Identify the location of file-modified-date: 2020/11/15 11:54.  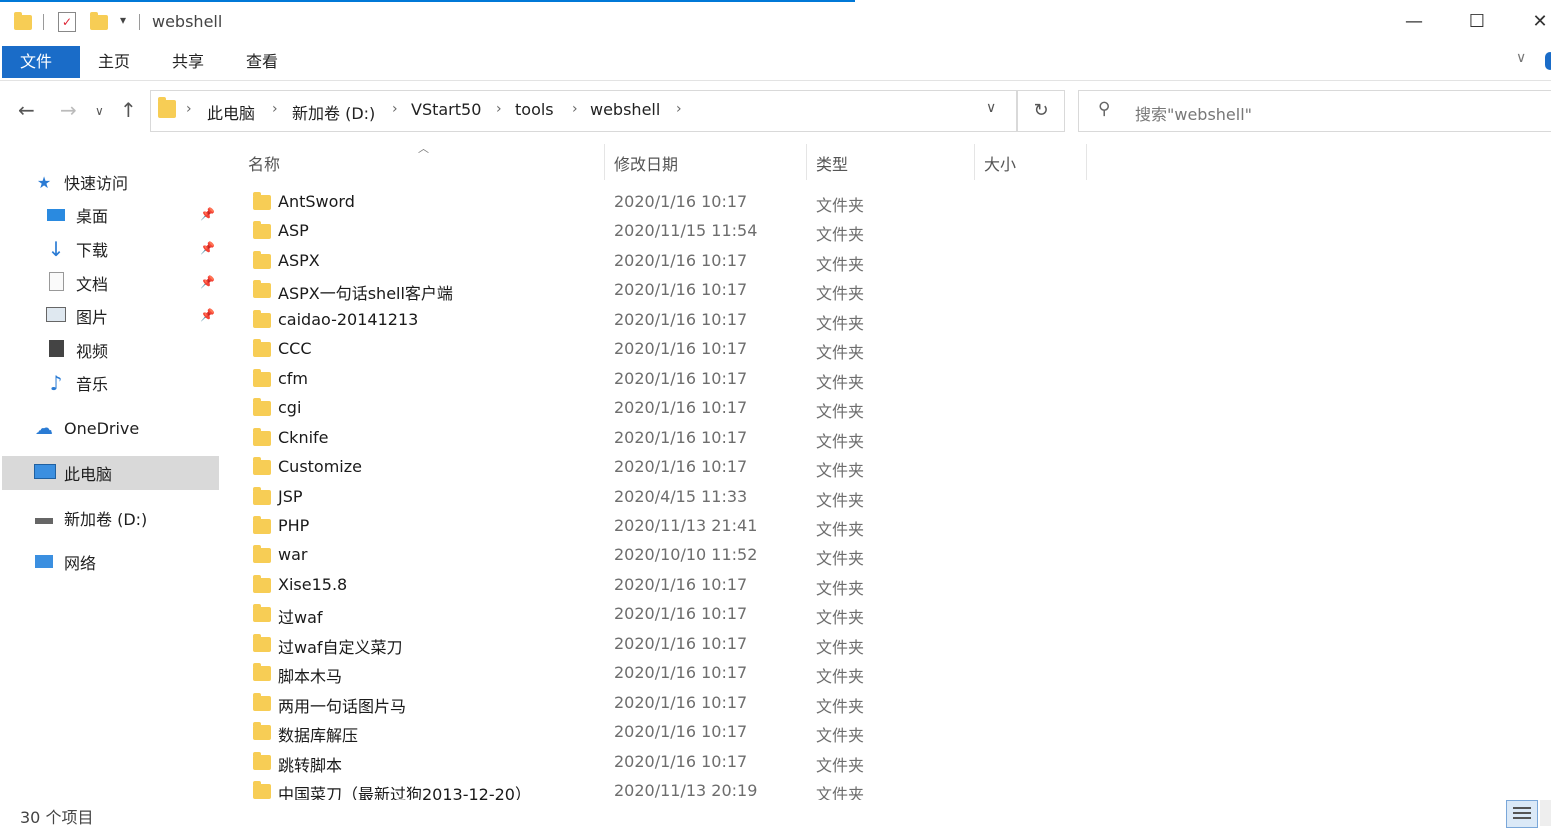
(686, 230).